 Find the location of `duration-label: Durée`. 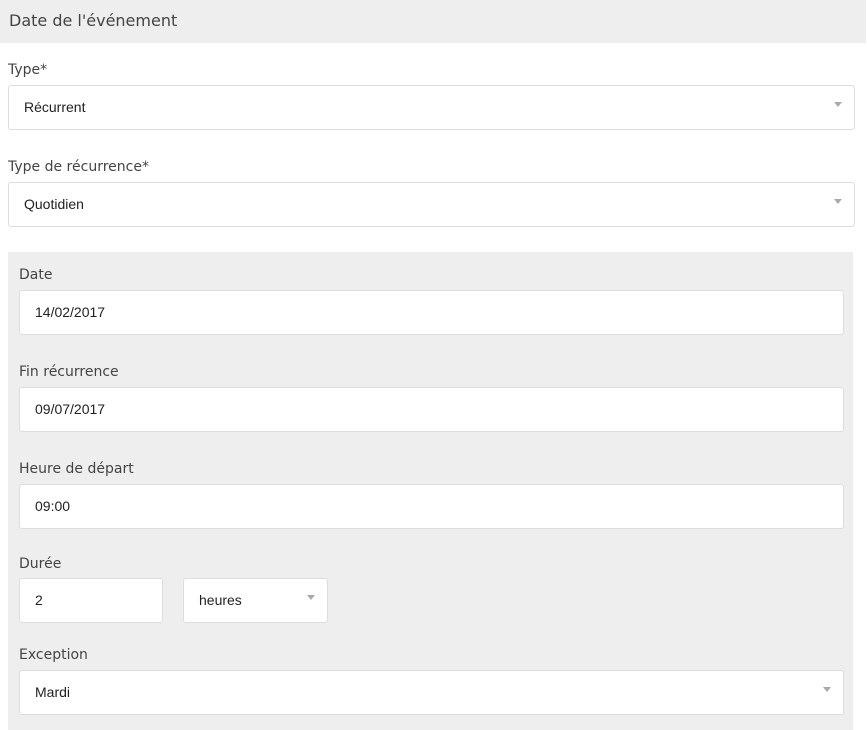

duration-label: Durée is located at coordinates (40, 564).